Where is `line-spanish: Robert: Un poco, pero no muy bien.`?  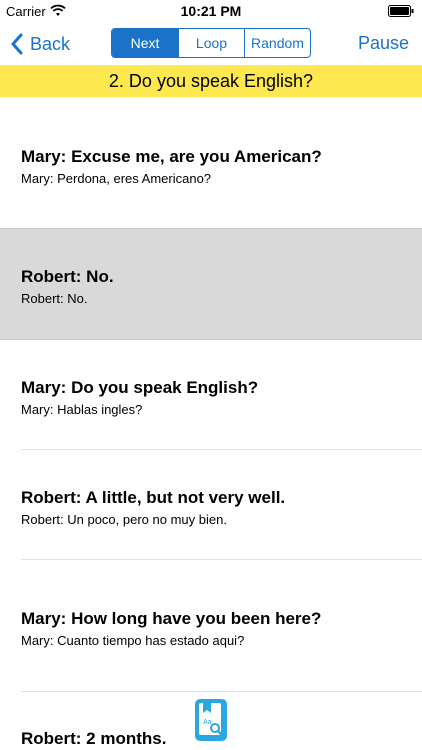
line-spanish: Robert: Un poco, pero no muy bien. is located at coordinates (124, 519).